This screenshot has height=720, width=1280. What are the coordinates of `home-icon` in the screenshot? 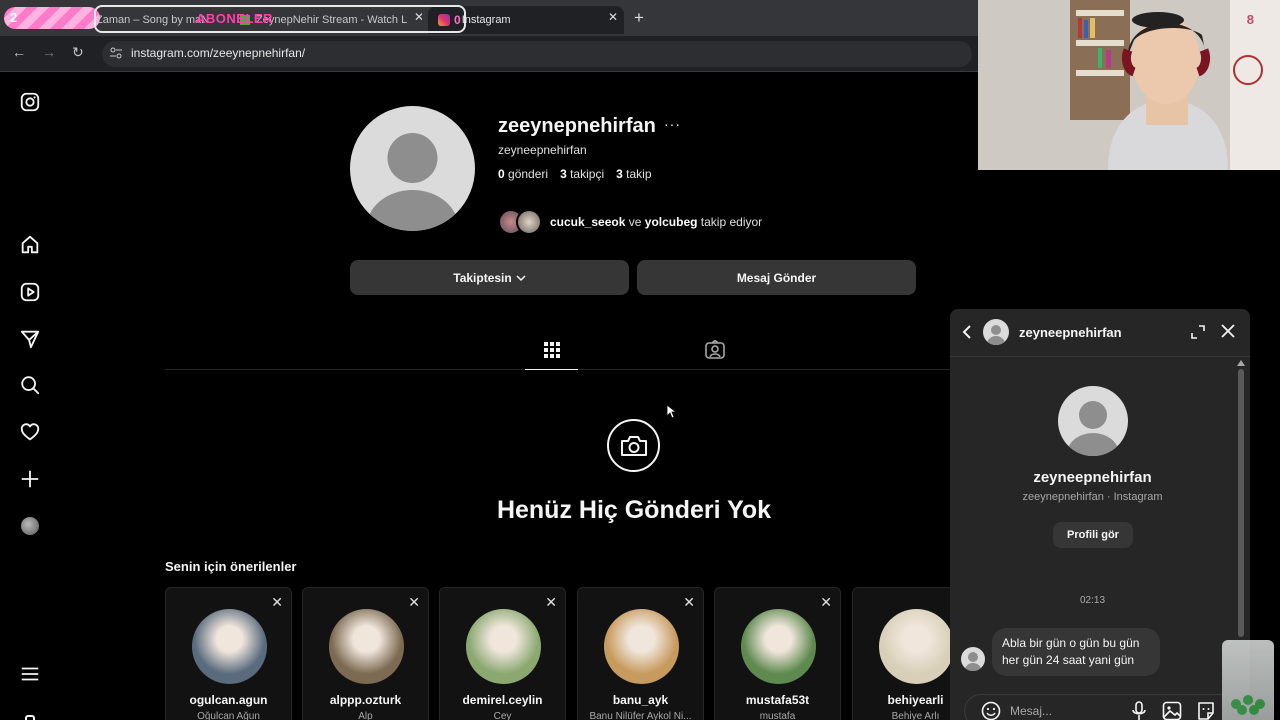 It's located at (30, 245).